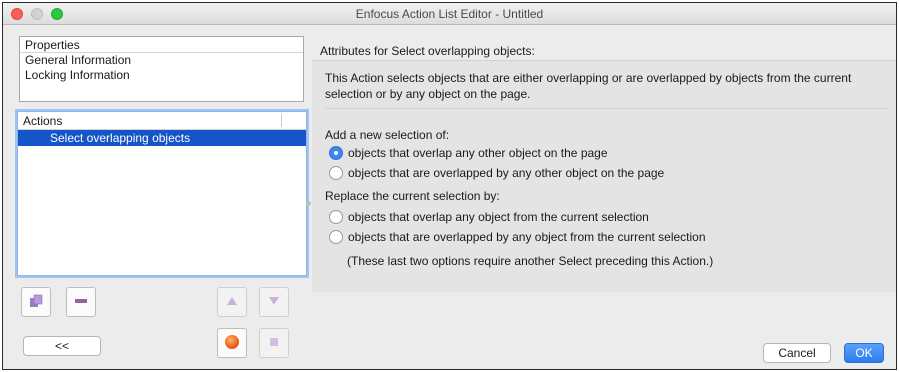  I want to click on actions-header: Actions, so click(162, 121).